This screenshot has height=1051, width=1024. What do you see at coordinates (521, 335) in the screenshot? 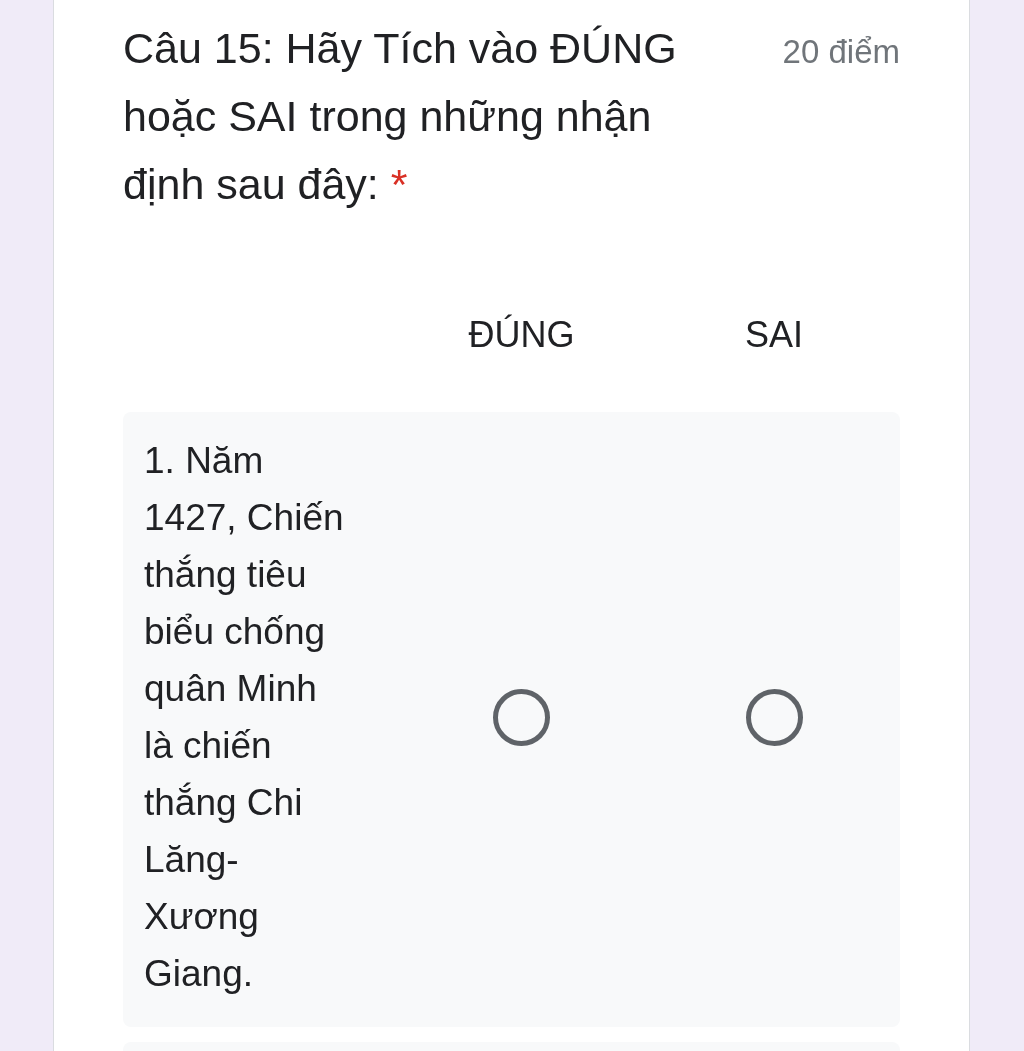
I see `column-header: ĐÚNG` at bounding box center [521, 335].